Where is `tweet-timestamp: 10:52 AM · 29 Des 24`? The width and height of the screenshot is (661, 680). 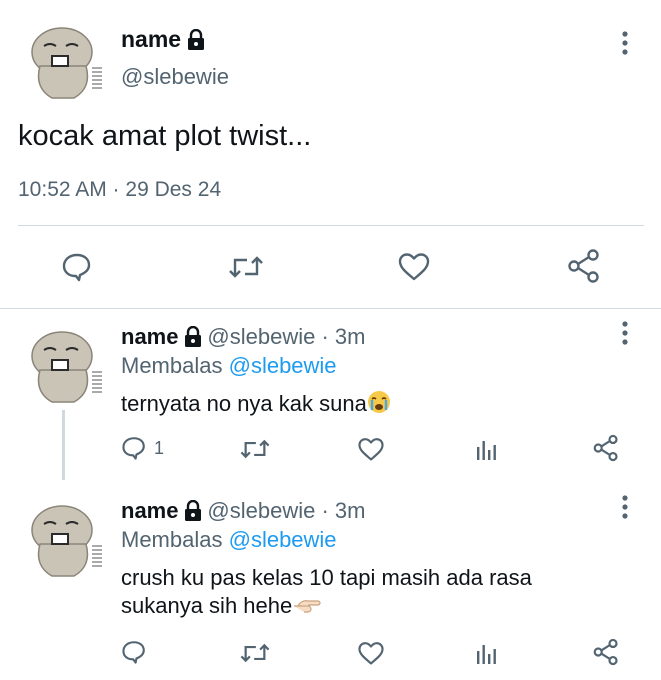
tweet-timestamp: 10:52 AM · 29 Des 24 is located at coordinates (119, 190).